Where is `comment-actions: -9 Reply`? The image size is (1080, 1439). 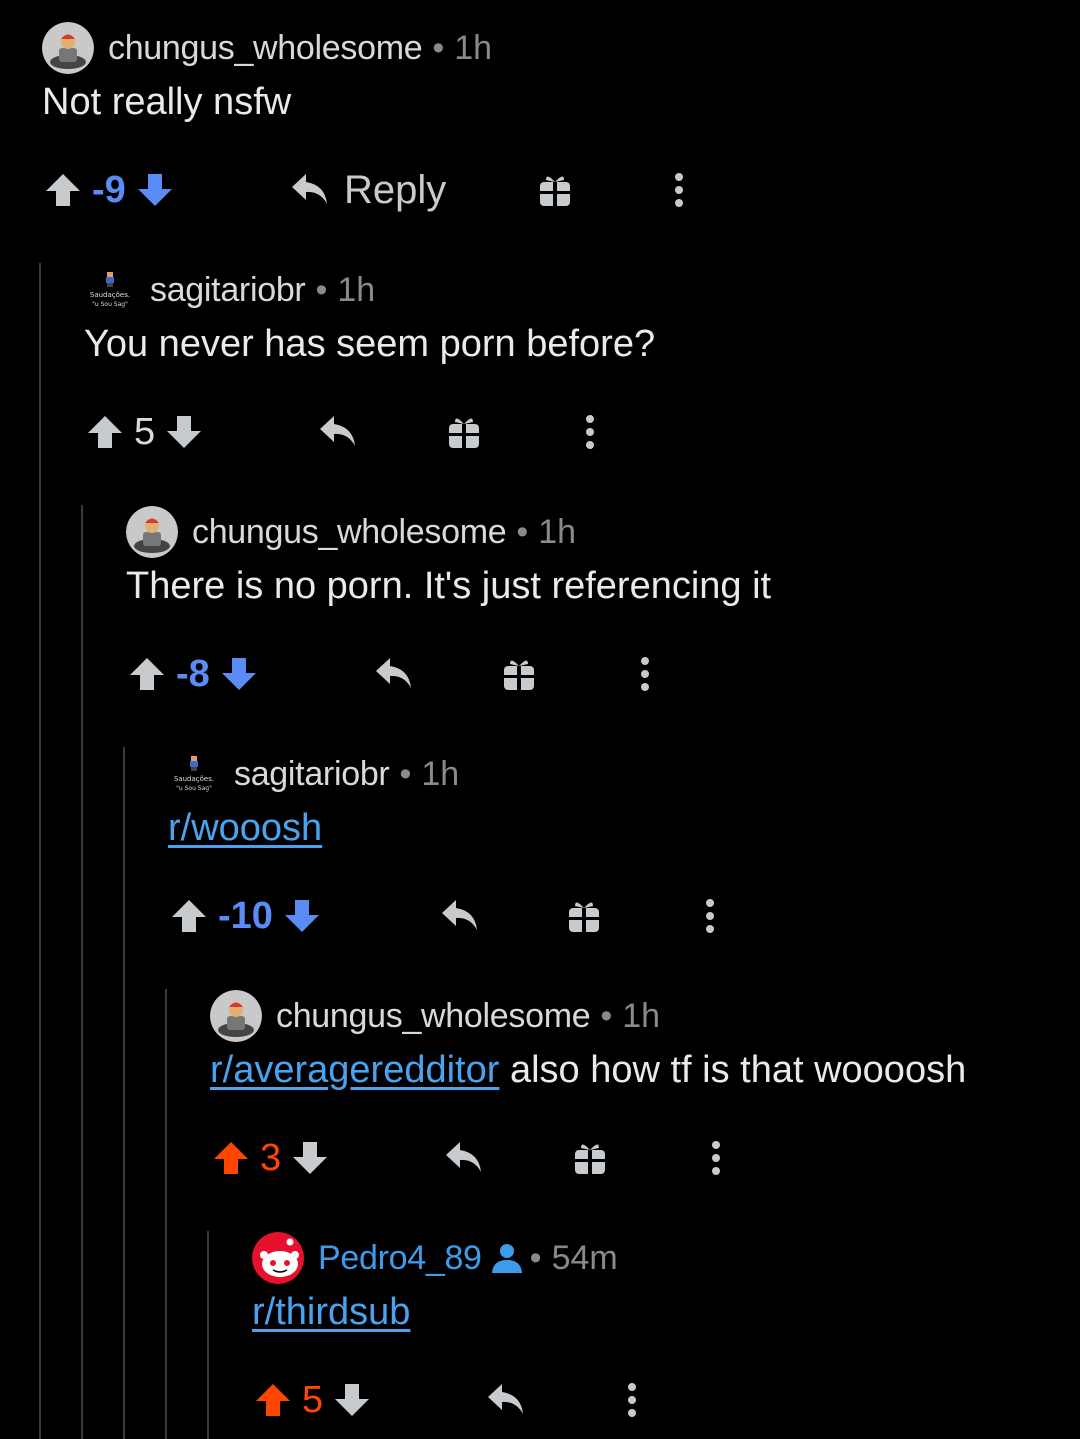 comment-actions: -9 Reply is located at coordinates (384, 190).